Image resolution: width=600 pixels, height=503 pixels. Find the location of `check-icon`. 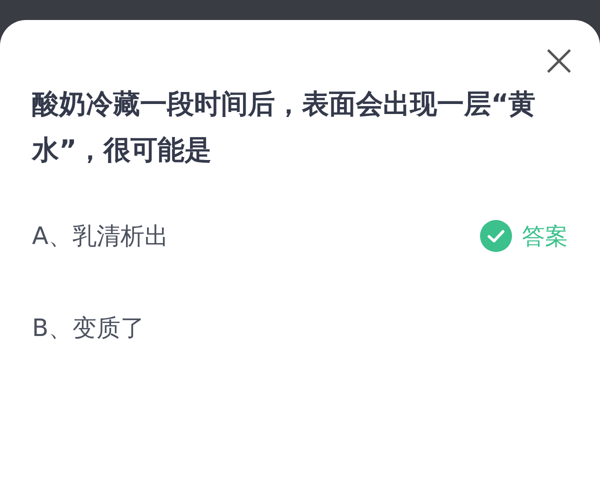

check-icon is located at coordinates (496, 236).